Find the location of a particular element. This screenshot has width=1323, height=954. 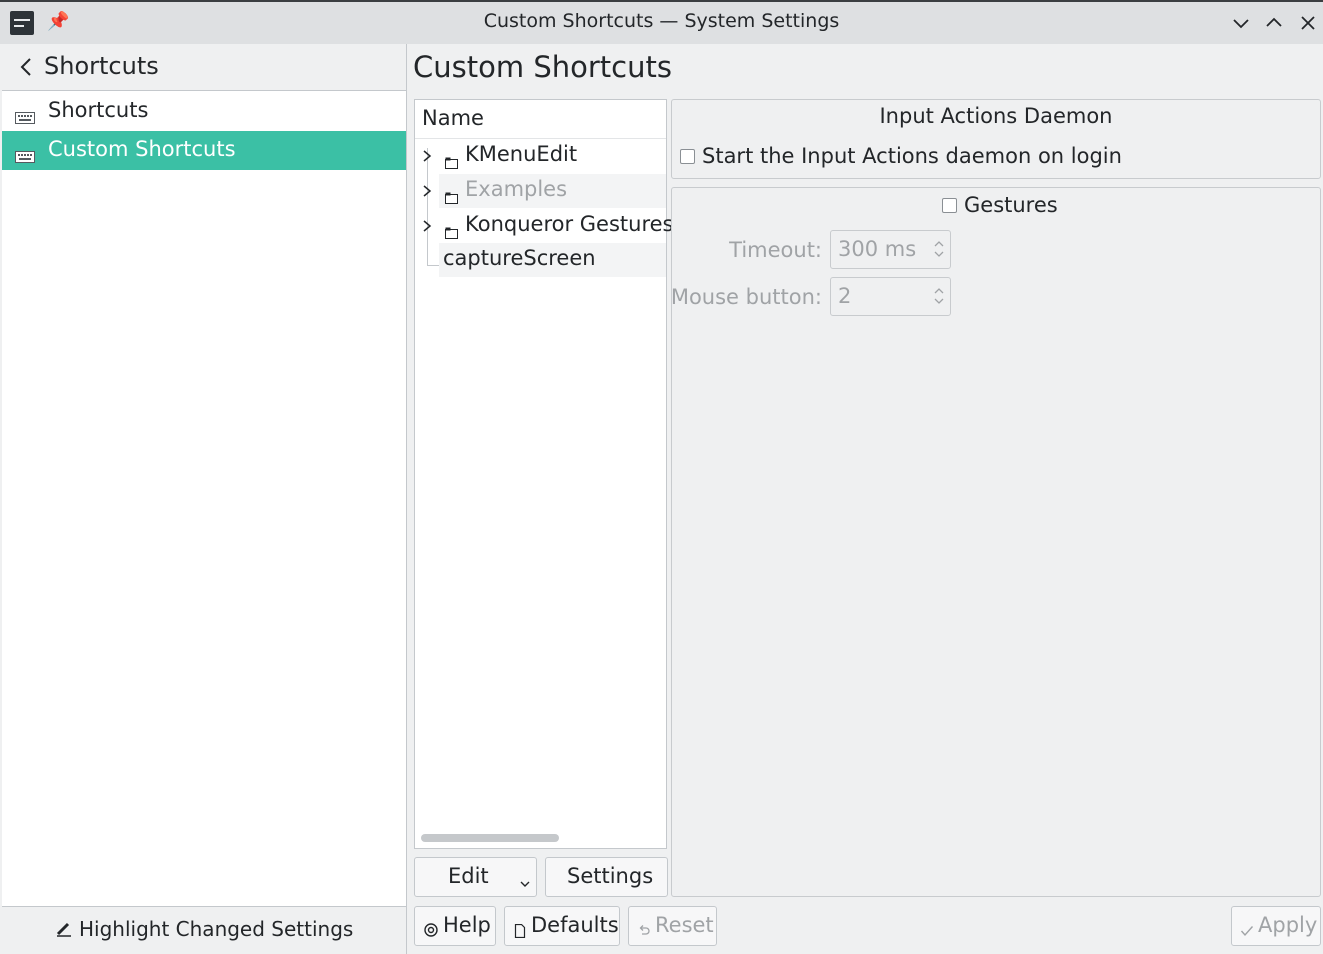

tree-row-label: KMenuEdit is located at coordinates (521, 154).